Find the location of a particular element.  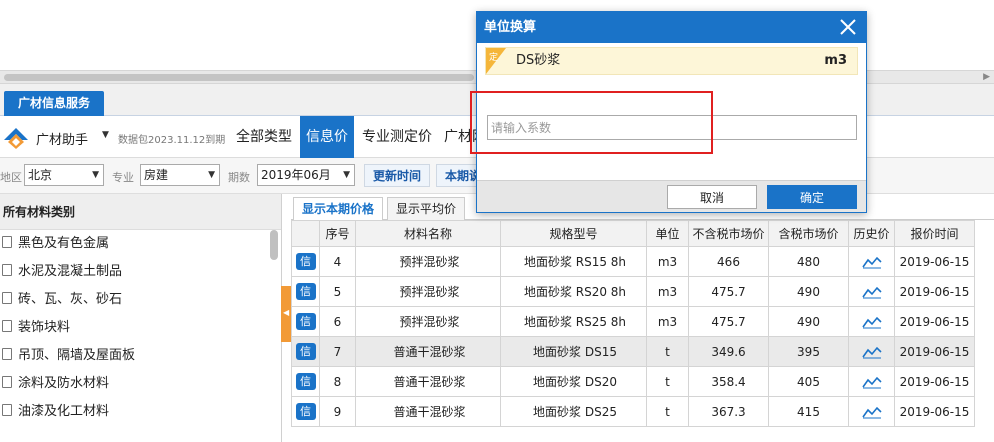

region-select: 北京 ▼ is located at coordinates (64, 175).